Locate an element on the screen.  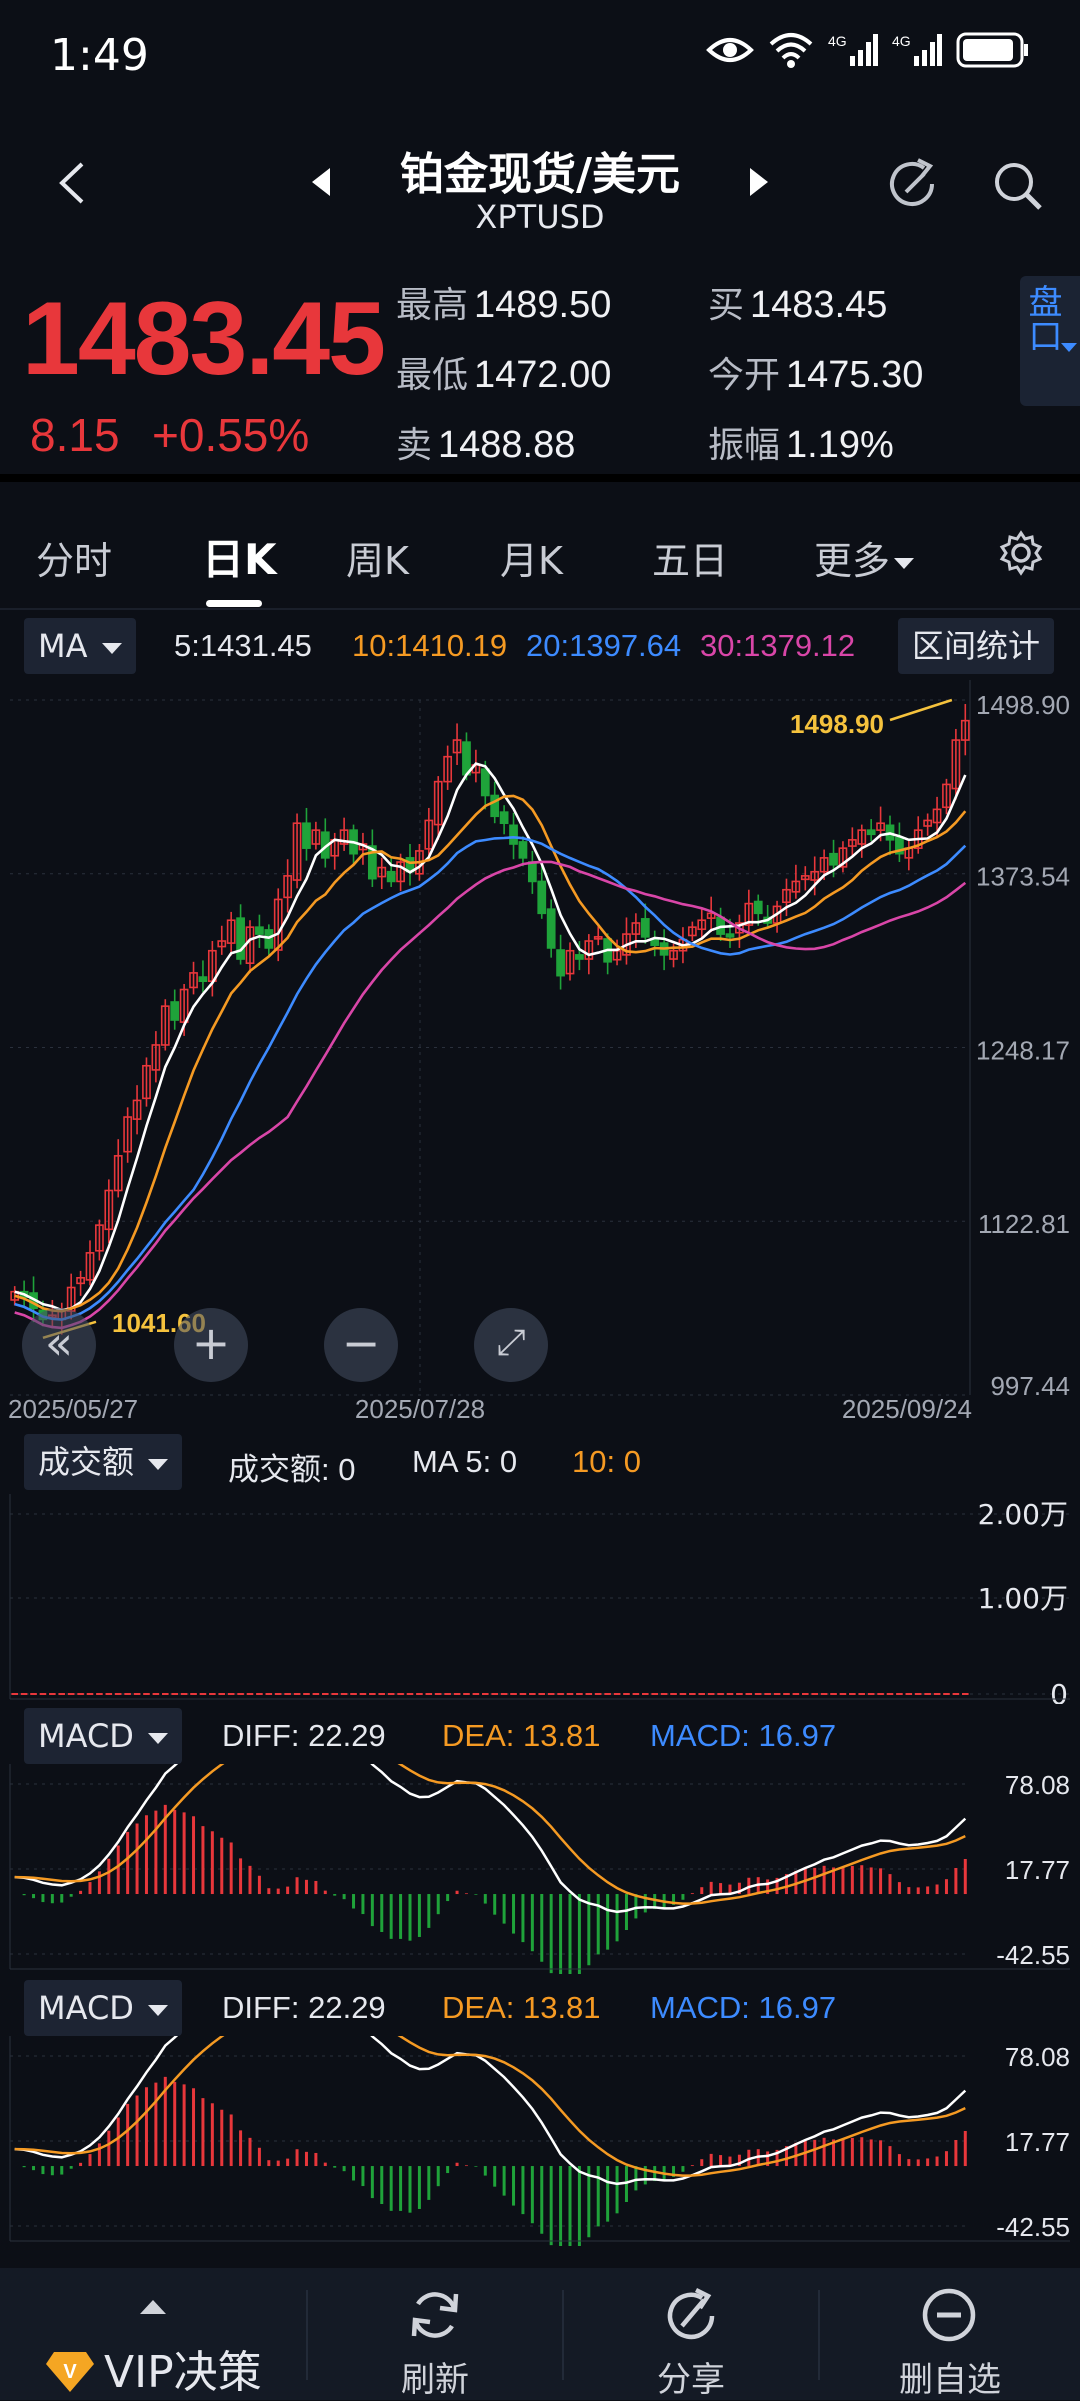
last-price: 1483.45 is located at coordinates (204, 339).